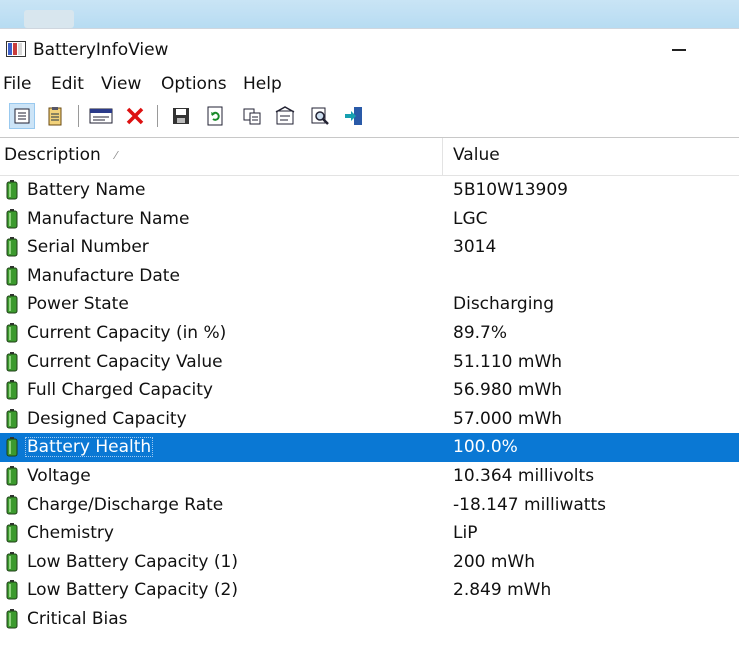  I want to click on find-icon, so click(320, 116).